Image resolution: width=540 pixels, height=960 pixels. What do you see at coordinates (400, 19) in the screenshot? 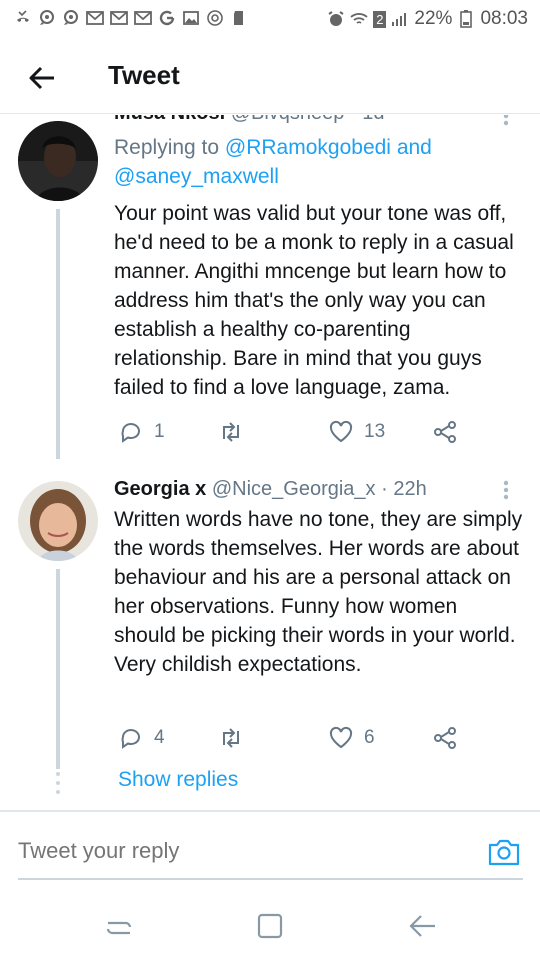
I see `signal-icon` at bounding box center [400, 19].